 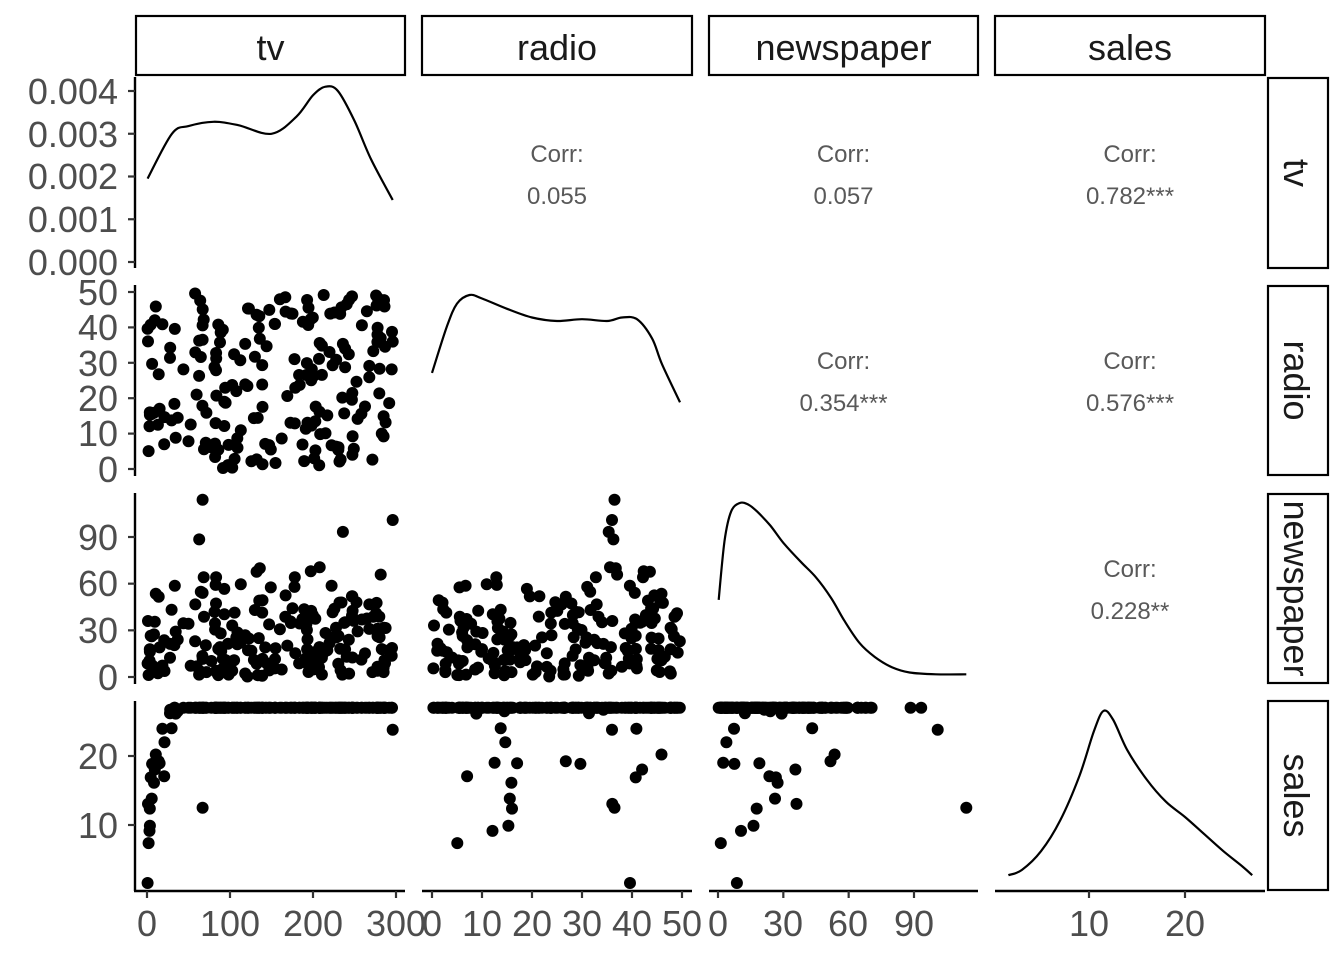 I want to click on column-strip-label-radio: radio, so click(x=557, y=47).